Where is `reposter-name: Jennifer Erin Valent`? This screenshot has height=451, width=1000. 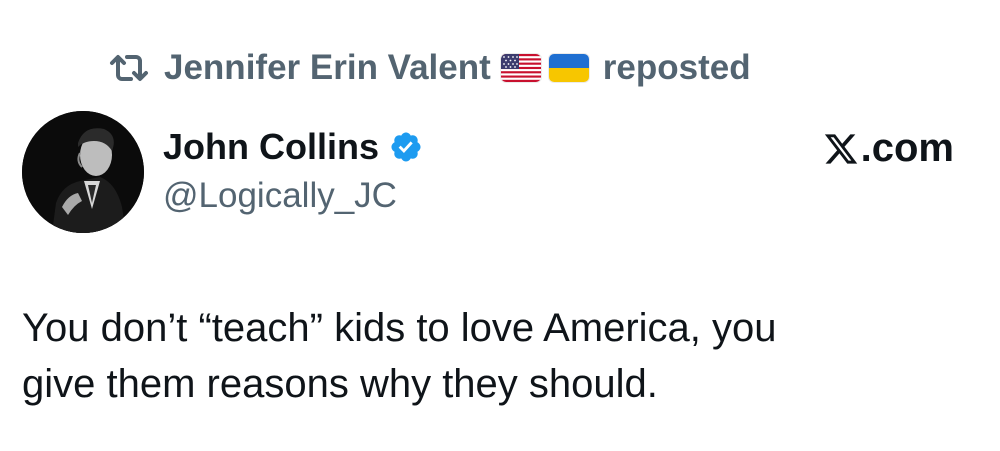
reposter-name: Jennifer Erin Valent is located at coordinates (327, 68).